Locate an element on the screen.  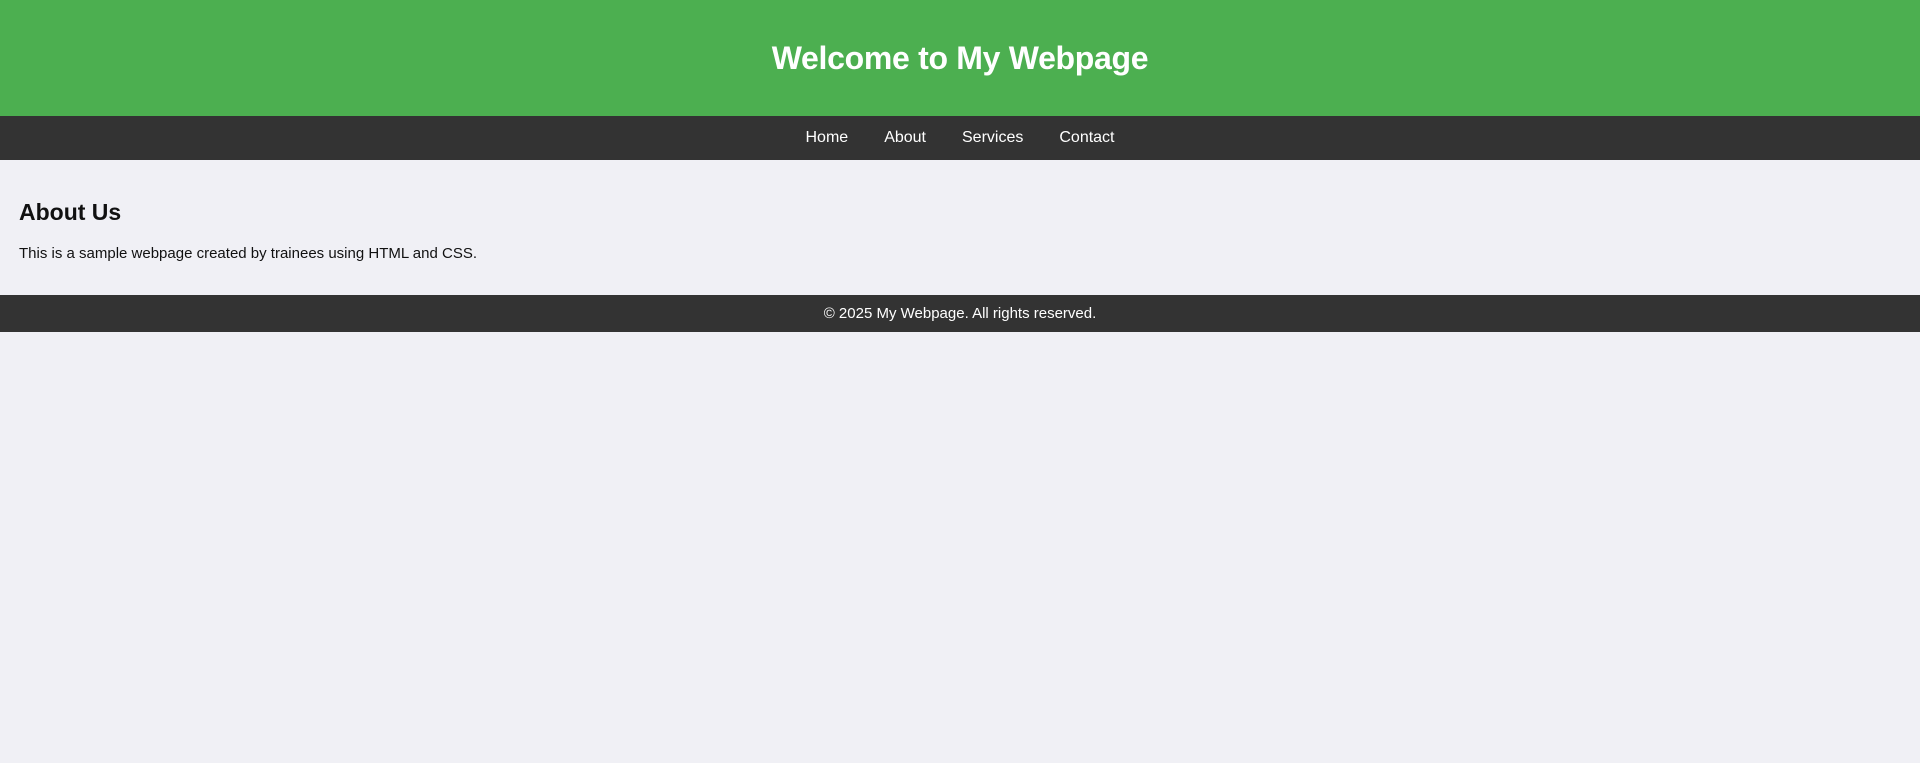
main-nav: Home About Services Contact is located at coordinates (960, 138).